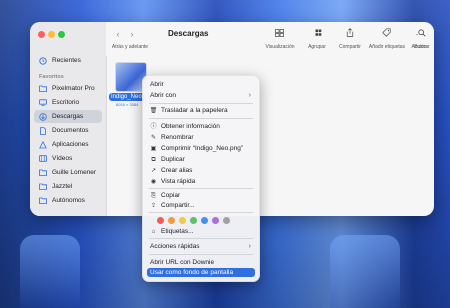 This screenshot has height=308, width=450. I want to click on copy-icon: ⎘, so click(153, 196).